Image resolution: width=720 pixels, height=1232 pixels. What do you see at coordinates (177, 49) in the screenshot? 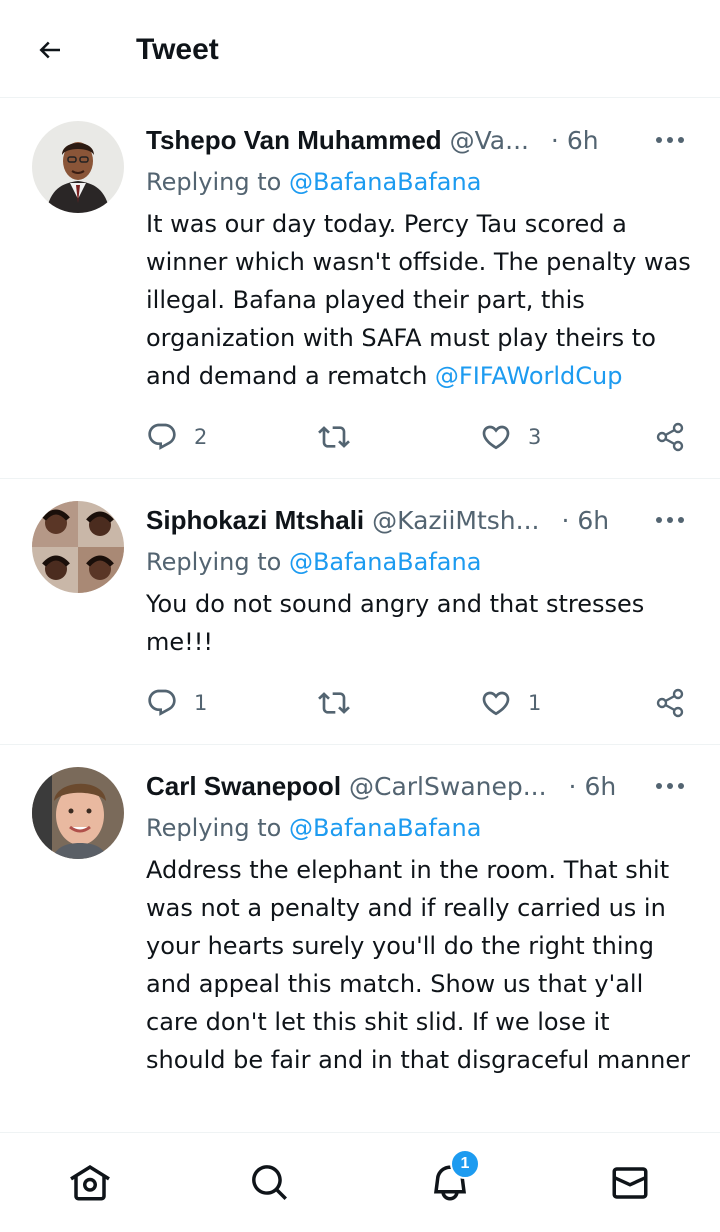
I see `page-title: Tweet` at bounding box center [177, 49].